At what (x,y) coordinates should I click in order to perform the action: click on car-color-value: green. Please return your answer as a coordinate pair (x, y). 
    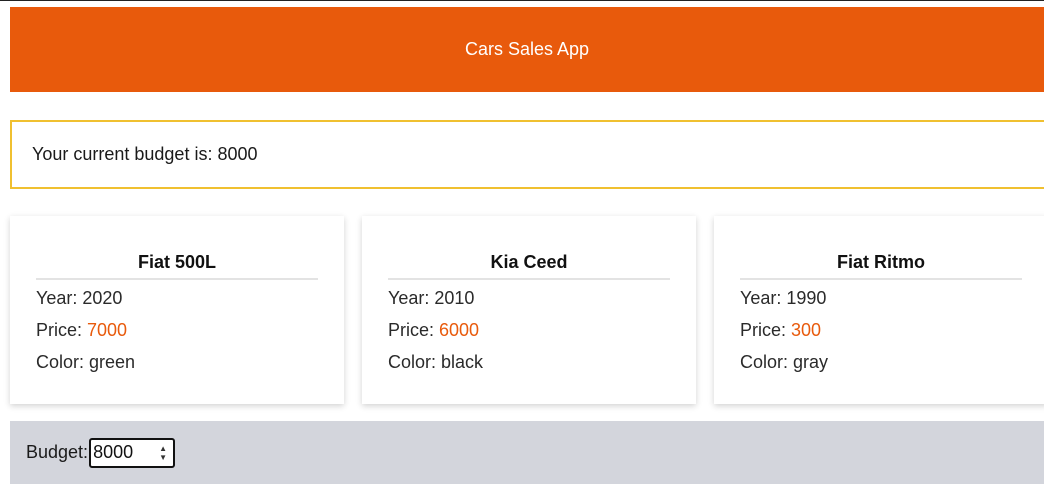
    Looking at the image, I should click on (112, 362).